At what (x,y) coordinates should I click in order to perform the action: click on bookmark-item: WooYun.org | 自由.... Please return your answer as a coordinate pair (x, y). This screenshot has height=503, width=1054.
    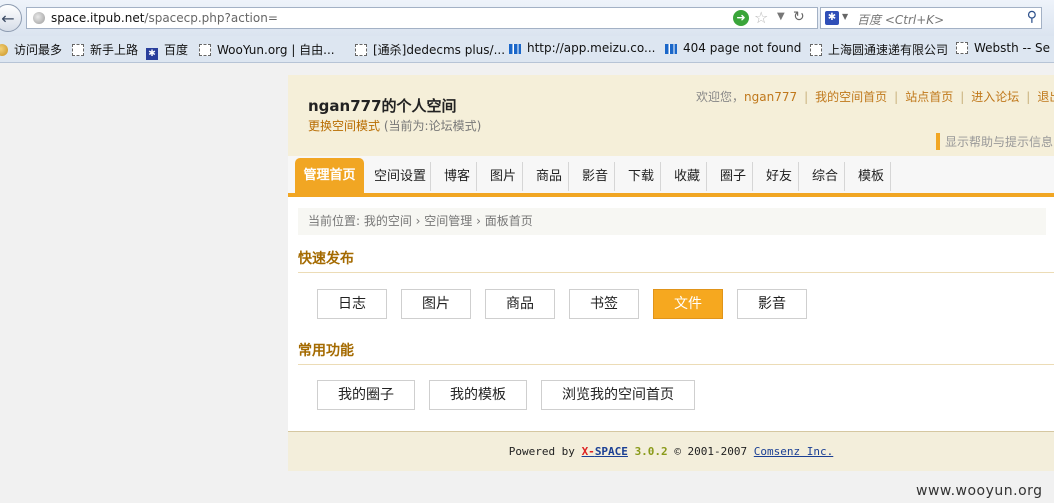
    Looking at the image, I should click on (267, 49).